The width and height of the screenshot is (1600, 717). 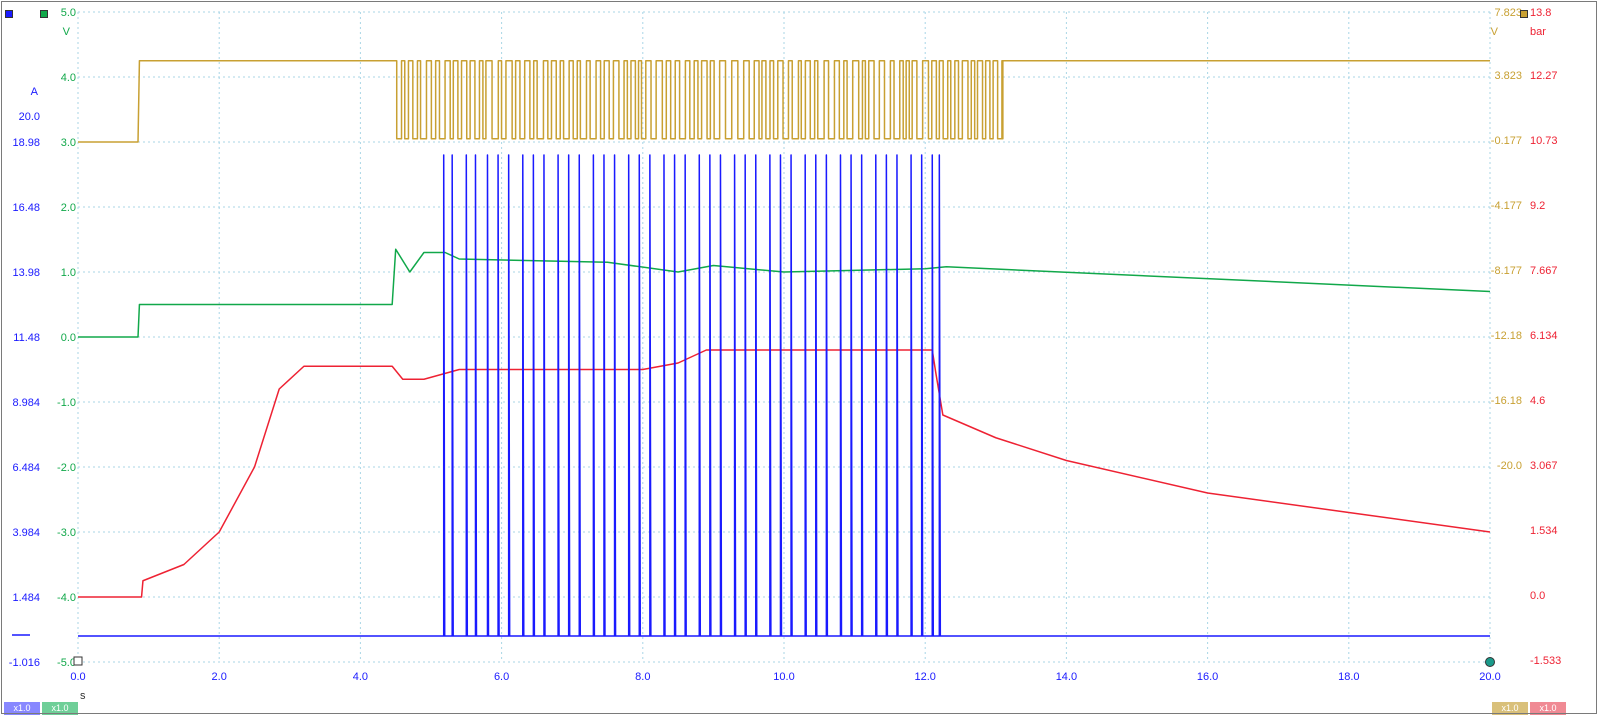 I want to click on blue-axis-unit: A, so click(x=35, y=92).